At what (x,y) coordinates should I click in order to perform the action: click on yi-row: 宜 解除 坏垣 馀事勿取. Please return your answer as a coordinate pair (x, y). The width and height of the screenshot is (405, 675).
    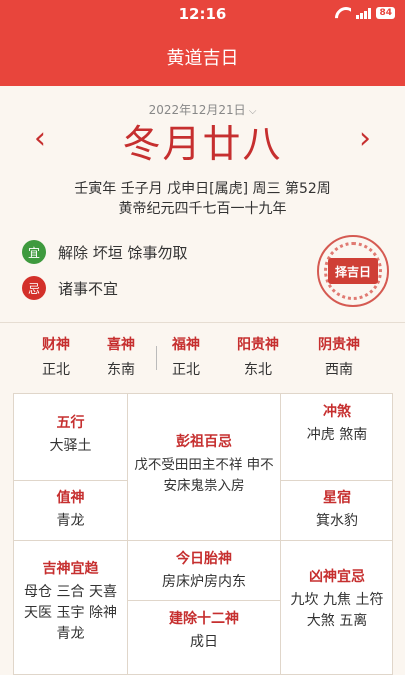
    Looking at the image, I should click on (105, 252).